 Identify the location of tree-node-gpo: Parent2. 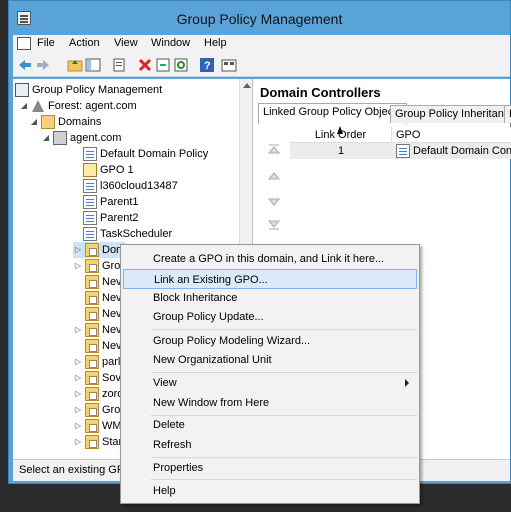
(111, 218).